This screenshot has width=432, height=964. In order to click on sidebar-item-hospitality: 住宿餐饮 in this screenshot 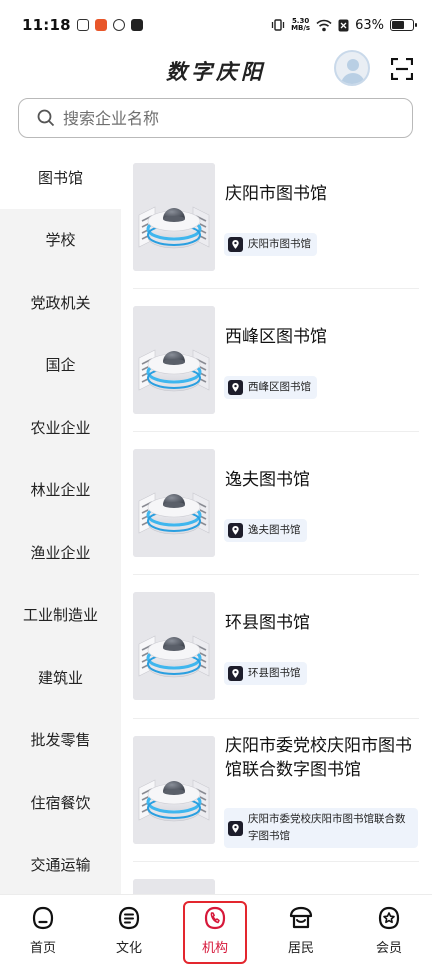, I will do `click(60, 802)`.